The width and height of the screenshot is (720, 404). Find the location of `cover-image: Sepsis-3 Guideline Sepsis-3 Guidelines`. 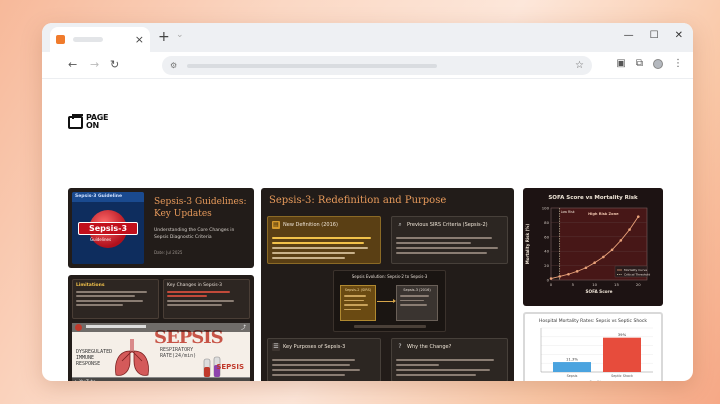

cover-image: Sepsis-3 Guideline Sepsis-3 Guidelines is located at coordinates (108, 228).